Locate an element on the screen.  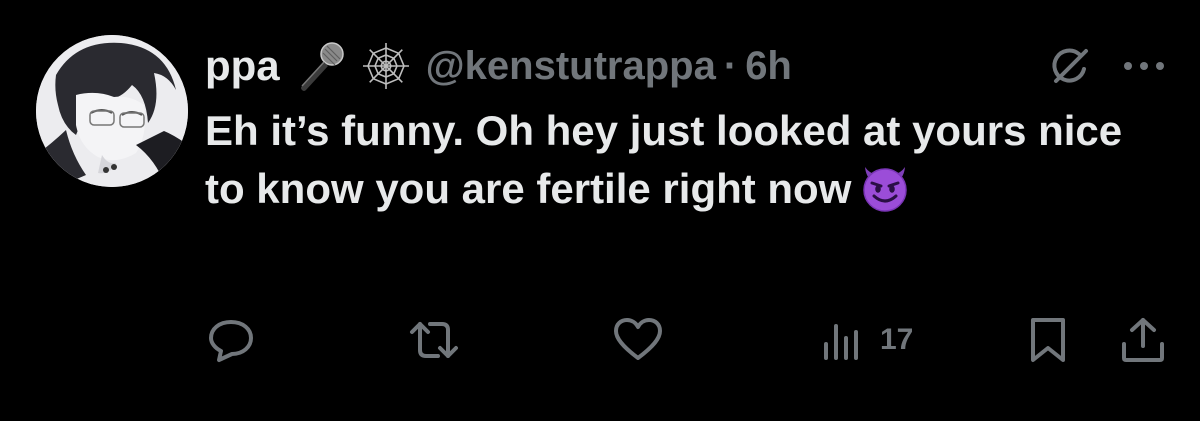
share-button is located at coordinates (1143, 340).